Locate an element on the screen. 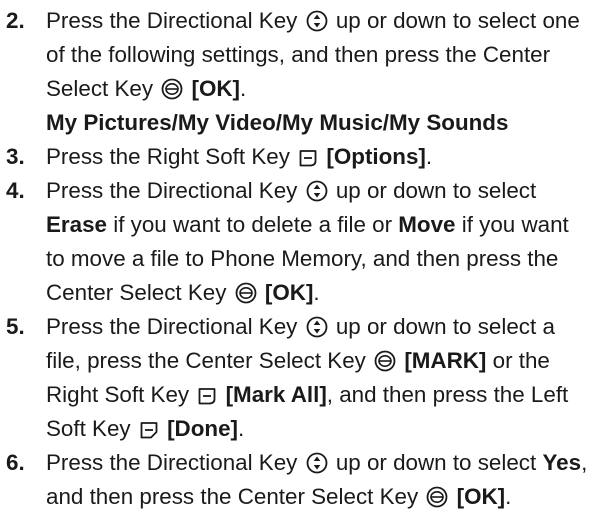 The height and width of the screenshot is (514, 590). step-text: Press the Right Soft Key [Options]. is located at coordinates (318, 157).